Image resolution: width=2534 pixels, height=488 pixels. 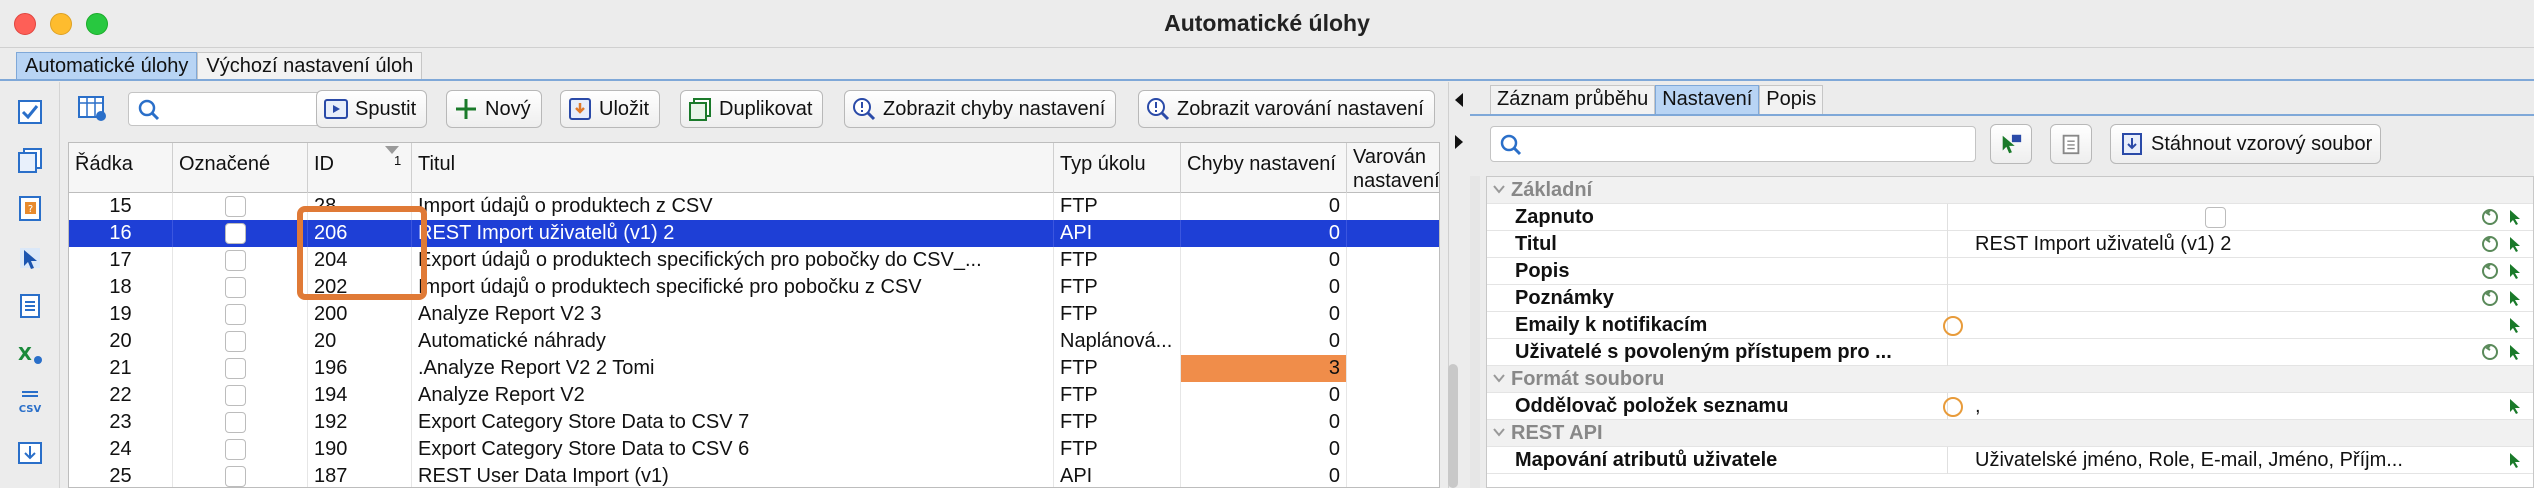 I want to click on property-group-rest-api: REST API, so click(x=2010, y=433).